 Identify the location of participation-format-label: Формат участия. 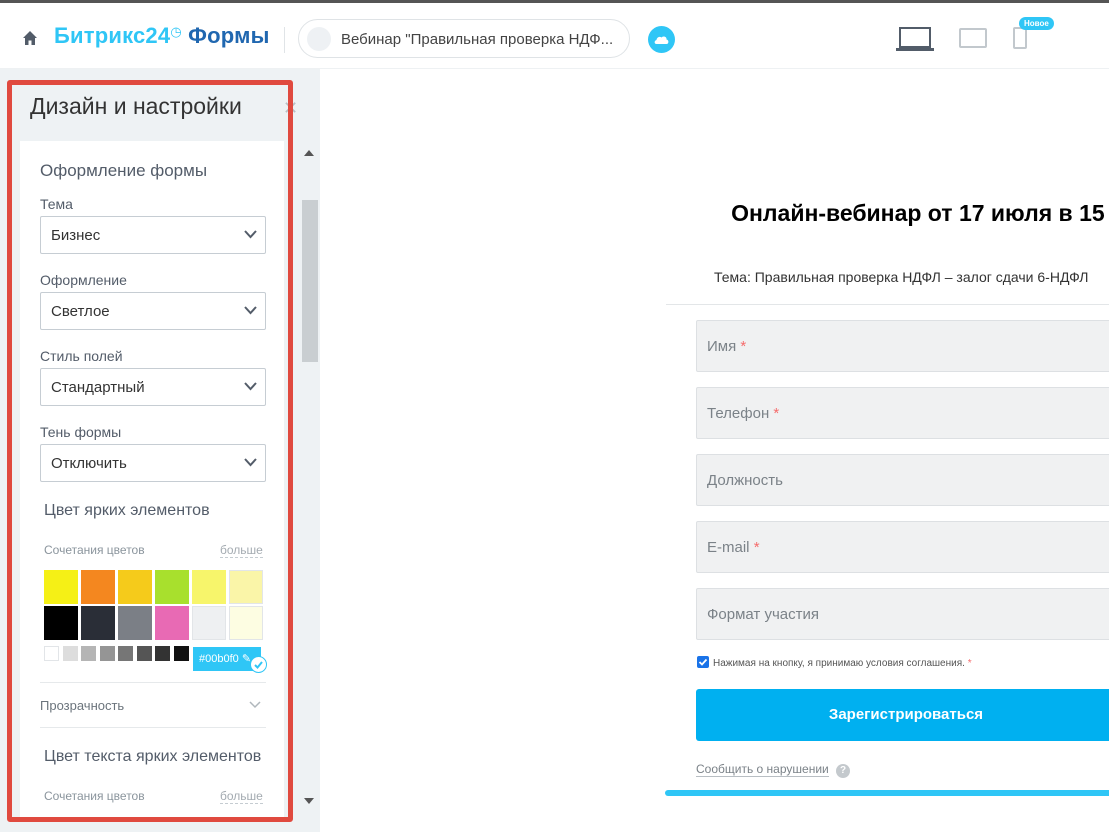
(763, 614).